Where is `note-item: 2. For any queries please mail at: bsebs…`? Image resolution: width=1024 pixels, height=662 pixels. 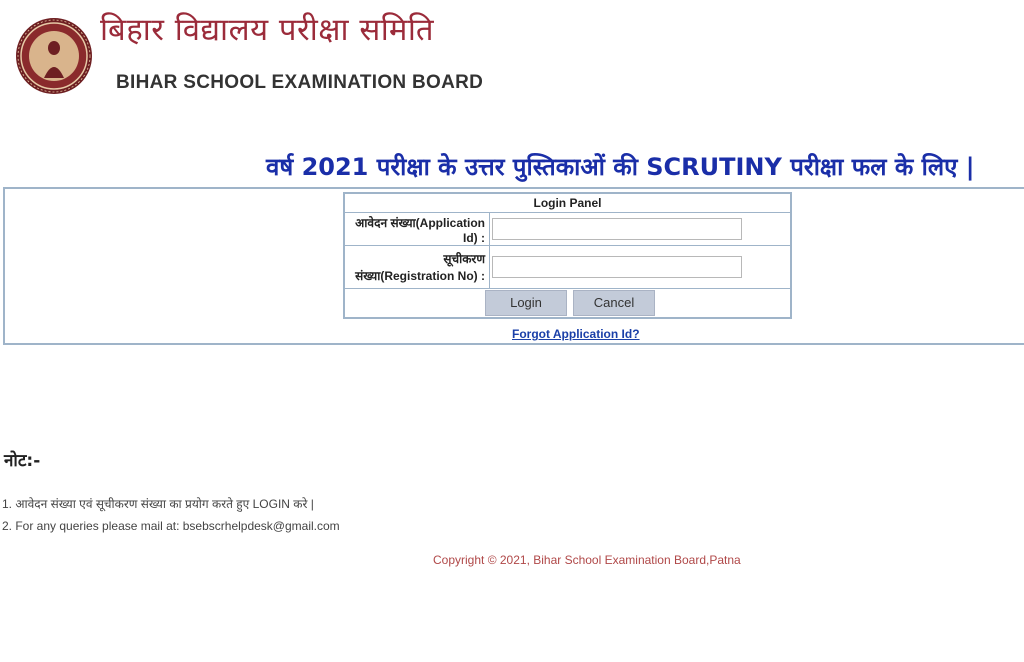
note-item: 2. For any queries please mail at: bsebs… is located at coordinates (171, 526).